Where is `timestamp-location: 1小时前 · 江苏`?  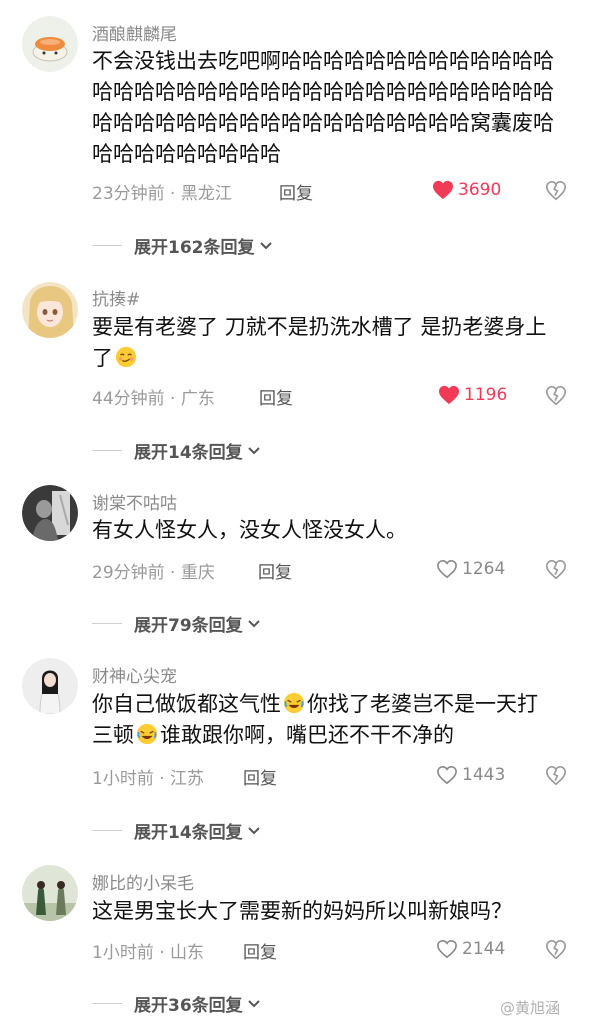
timestamp-location: 1小时前 · 江苏 is located at coordinates (148, 779).